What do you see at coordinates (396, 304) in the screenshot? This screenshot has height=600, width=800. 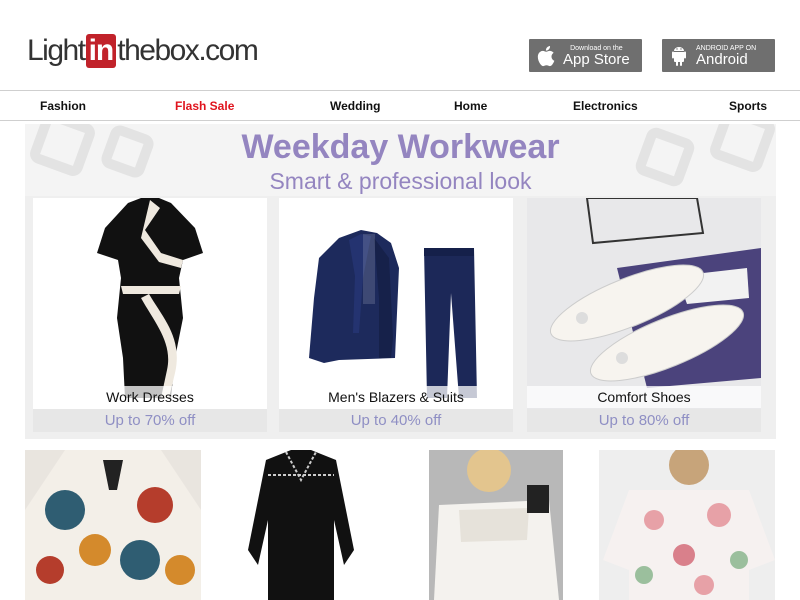 I see `blazer-suit-image` at bounding box center [396, 304].